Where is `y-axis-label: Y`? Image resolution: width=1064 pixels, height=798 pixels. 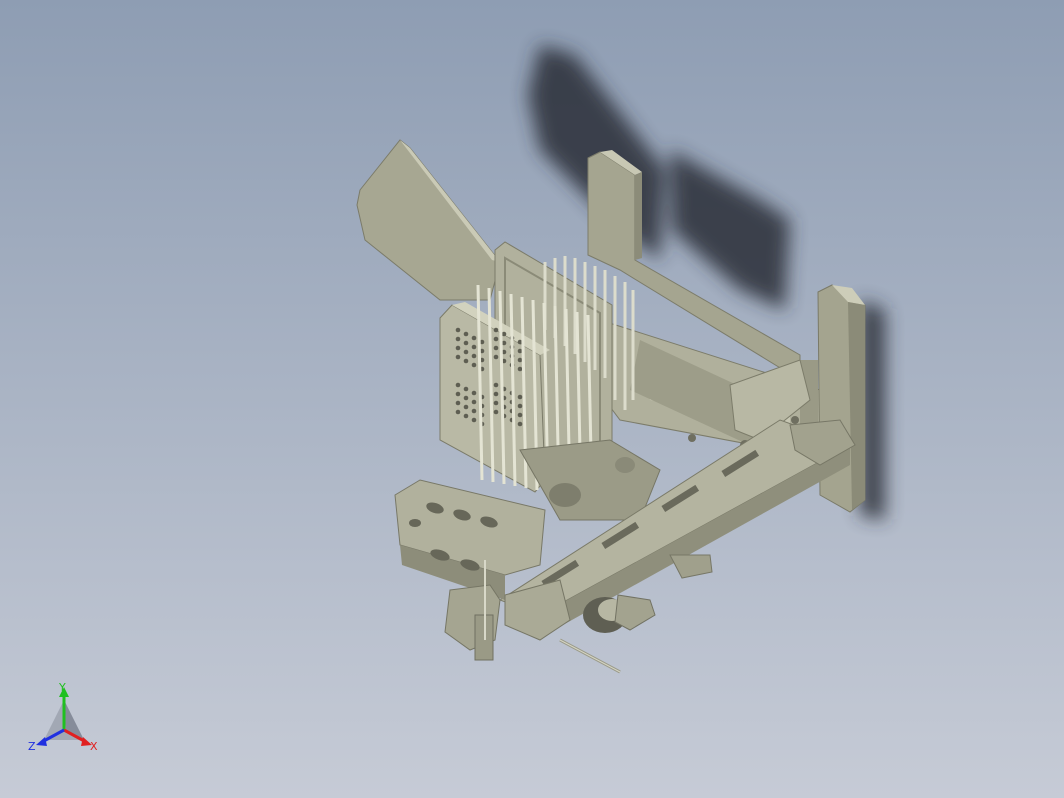 y-axis-label: Y is located at coordinates (62, 688).